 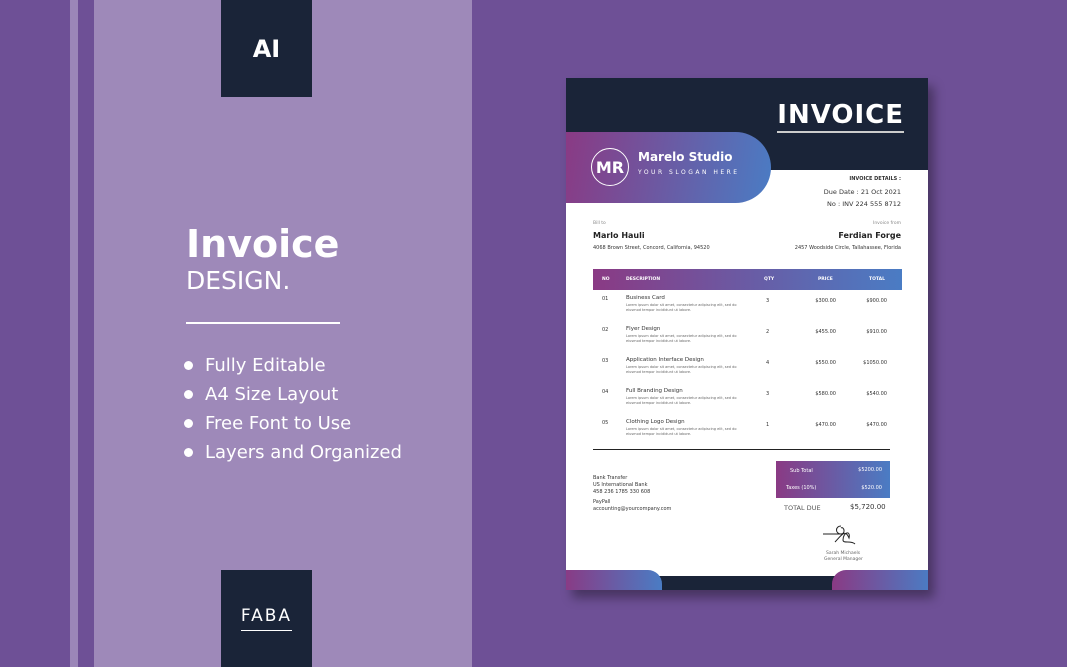 What do you see at coordinates (619, 235) in the screenshot?
I see `bill-to-name: Marlo Hauli` at bounding box center [619, 235].